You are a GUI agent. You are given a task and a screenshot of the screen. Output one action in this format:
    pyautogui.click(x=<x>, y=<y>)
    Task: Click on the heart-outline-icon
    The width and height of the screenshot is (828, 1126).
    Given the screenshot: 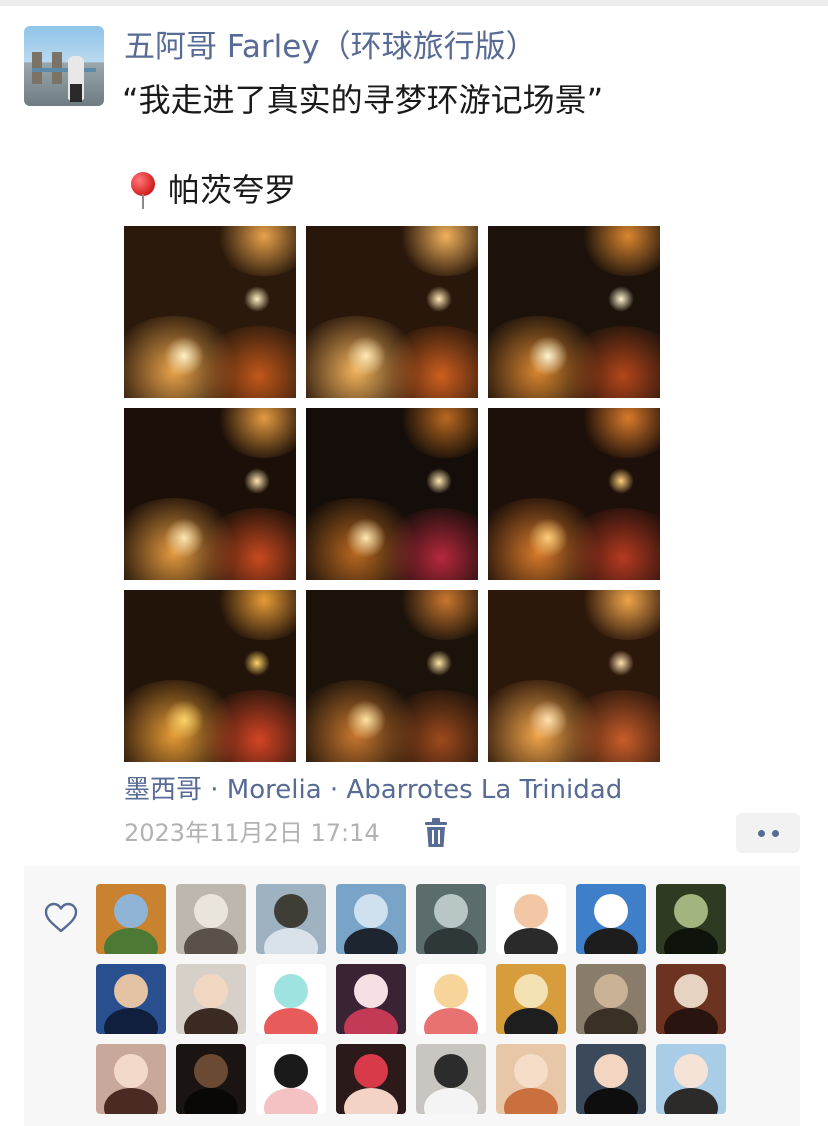 What is the action you would take?
    pyautogui.click(x=61, y=917)
    